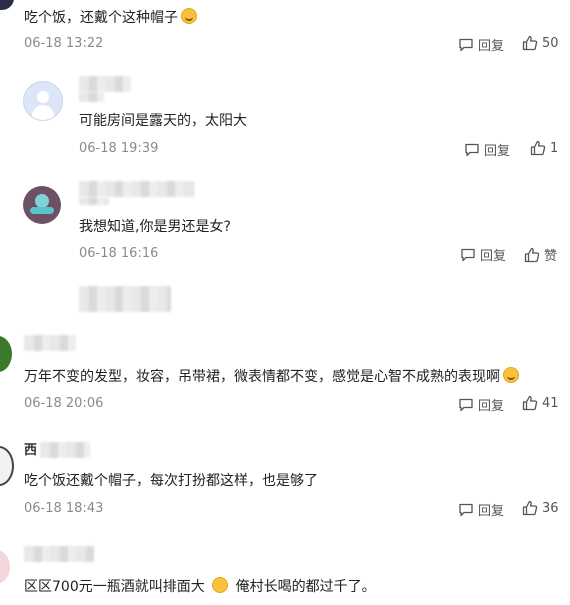 The image size is (570, 605). Describe the element at coordinates (540, 43) in the screenshot. I see `like-button: 50` at that location.